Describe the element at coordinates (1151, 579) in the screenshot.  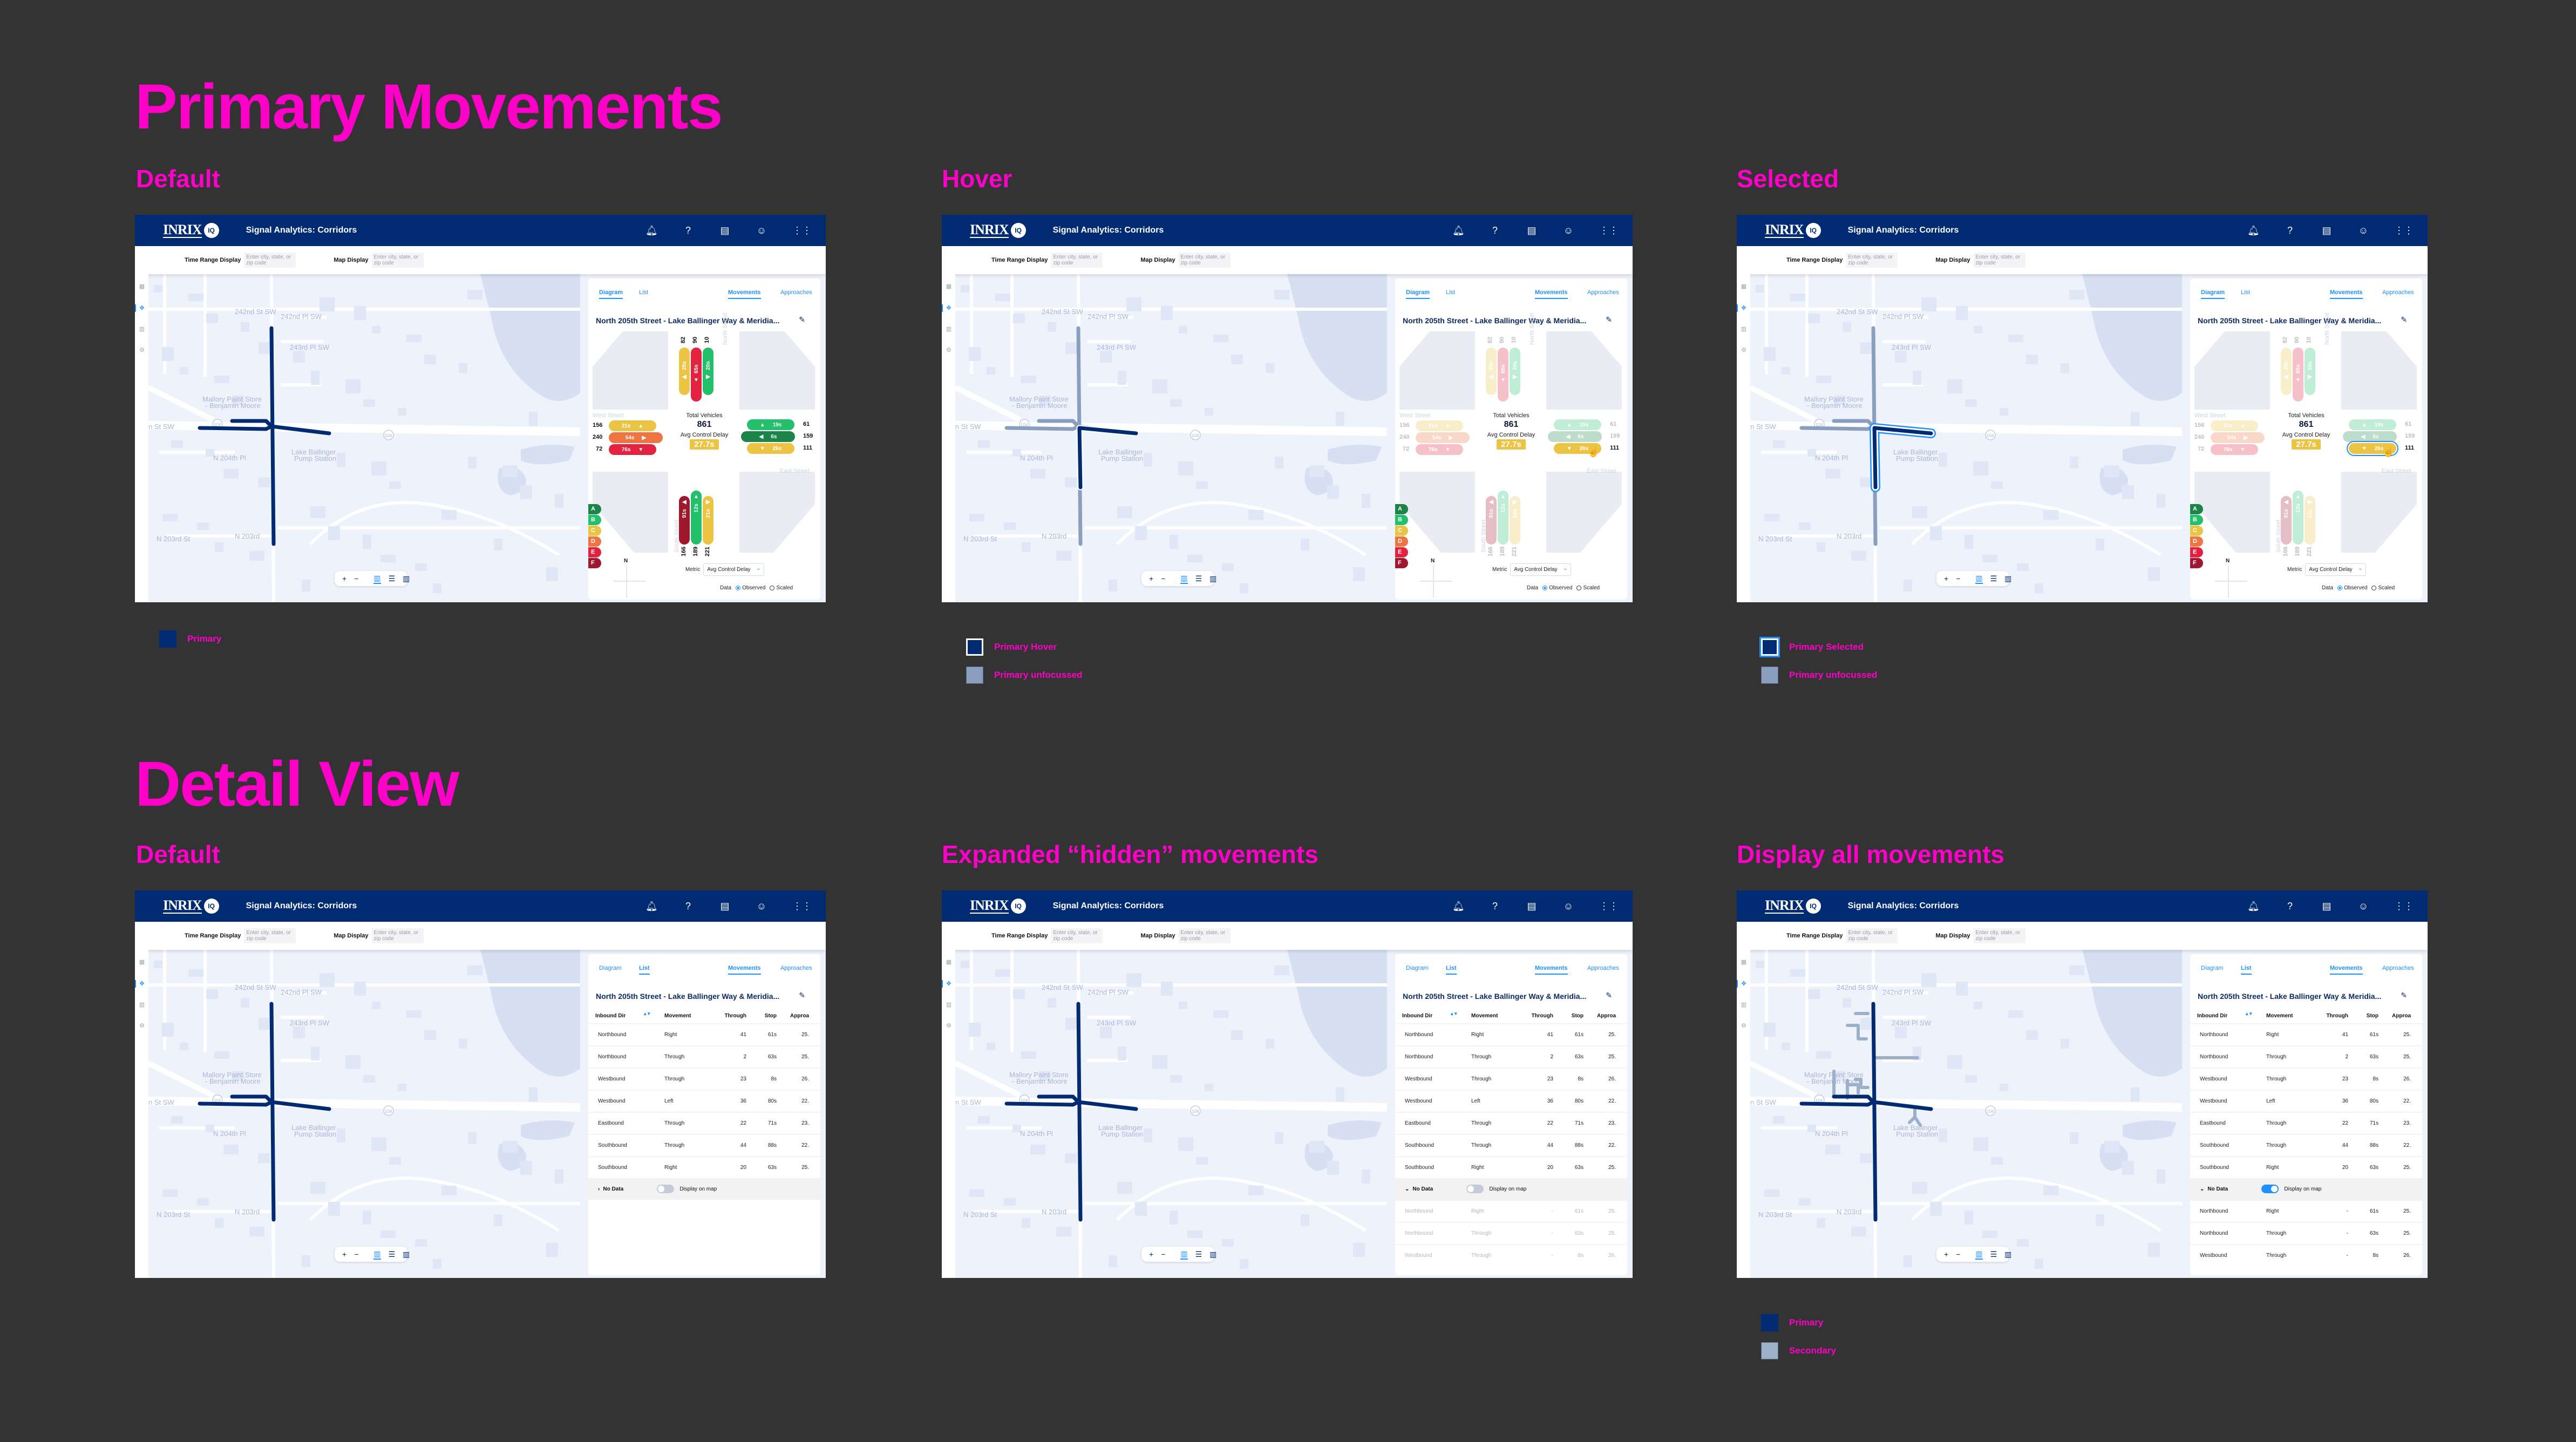
I see `zoom-in-button: +` at that location.